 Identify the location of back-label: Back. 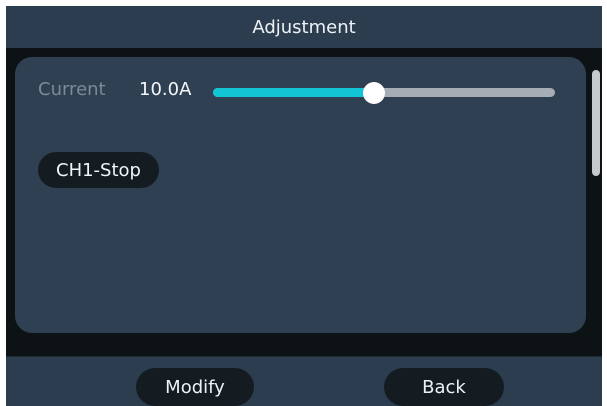
(444, 387).